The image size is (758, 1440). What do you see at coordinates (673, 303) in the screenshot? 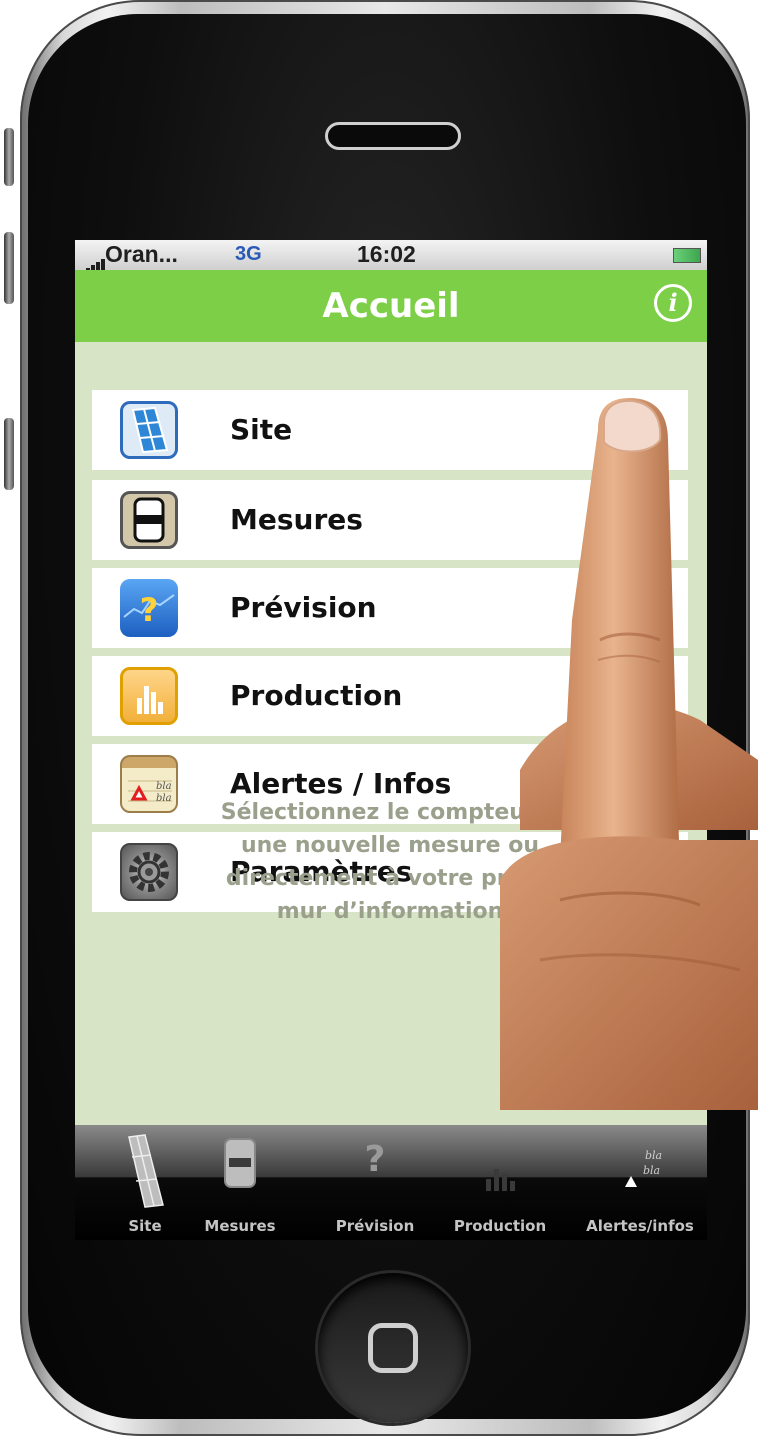
I see `info-icon: i` at bounding box center [673, 303].